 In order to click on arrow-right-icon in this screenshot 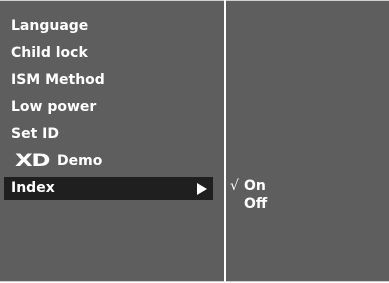, I will do `click(202, 189)`.